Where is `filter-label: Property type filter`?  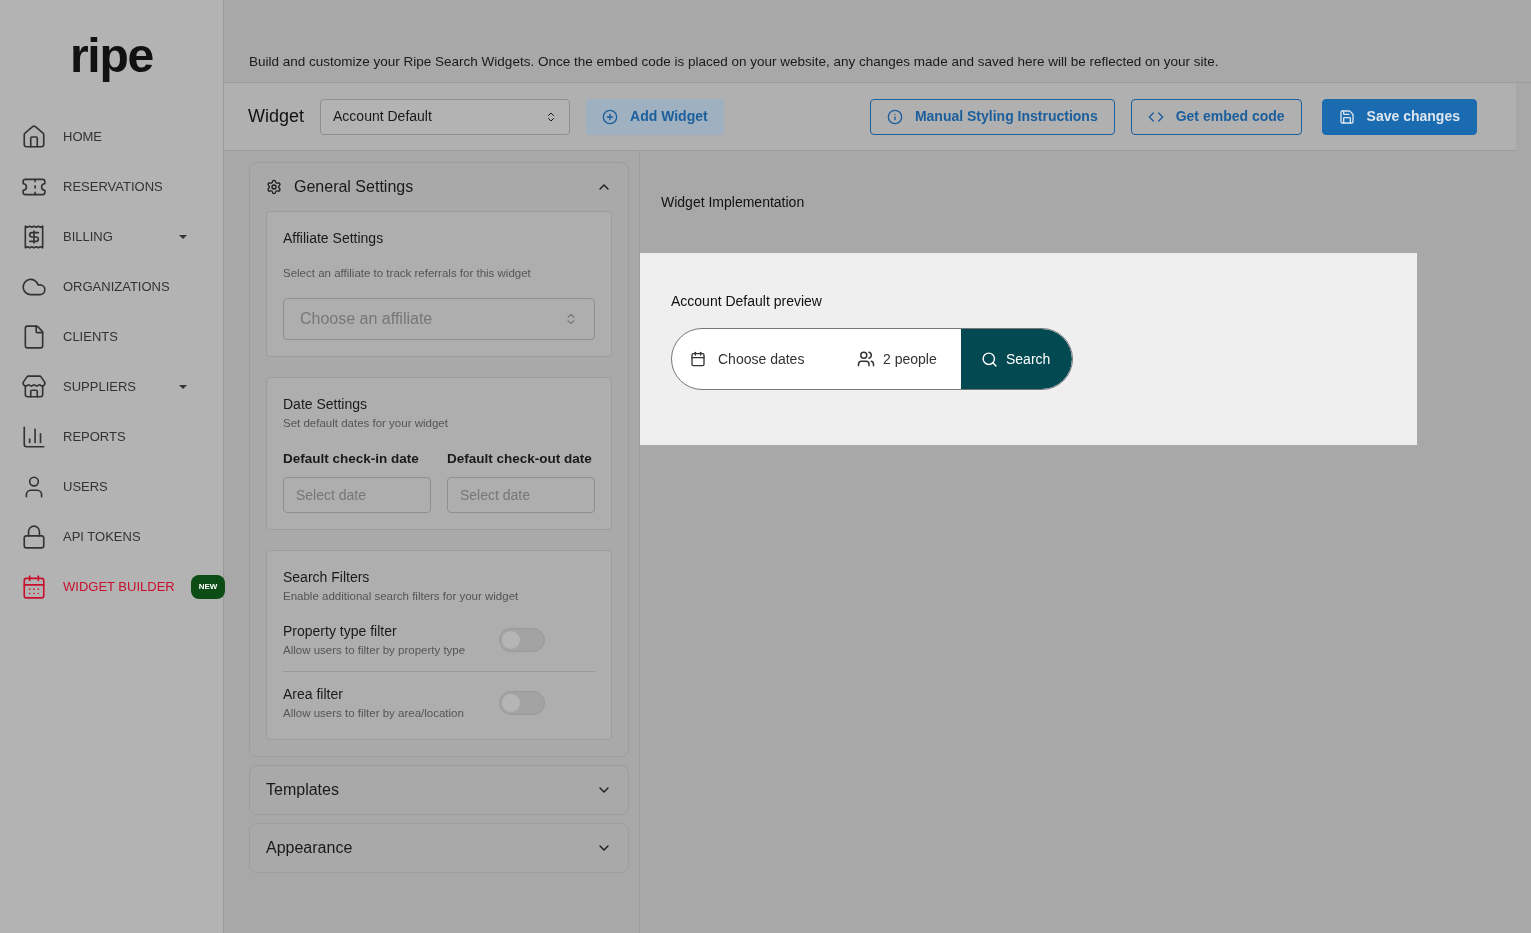
filter-label: Property type filter is located at coordinates (340, 631).